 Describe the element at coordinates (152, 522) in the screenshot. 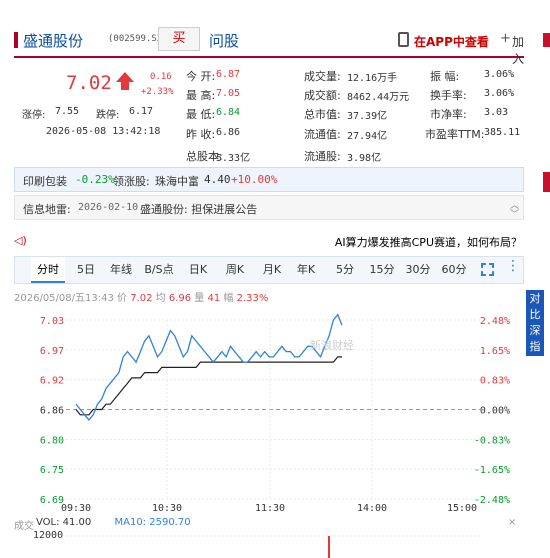

I see `volume-ma10: MA10: 2590.70` at that location.